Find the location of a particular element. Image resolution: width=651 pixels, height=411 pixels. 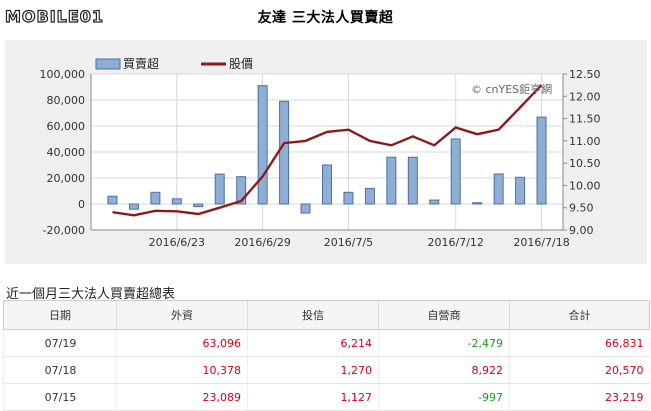

x-axis-tick-label: 2016/6/23 is located at coordinates (177, 242).